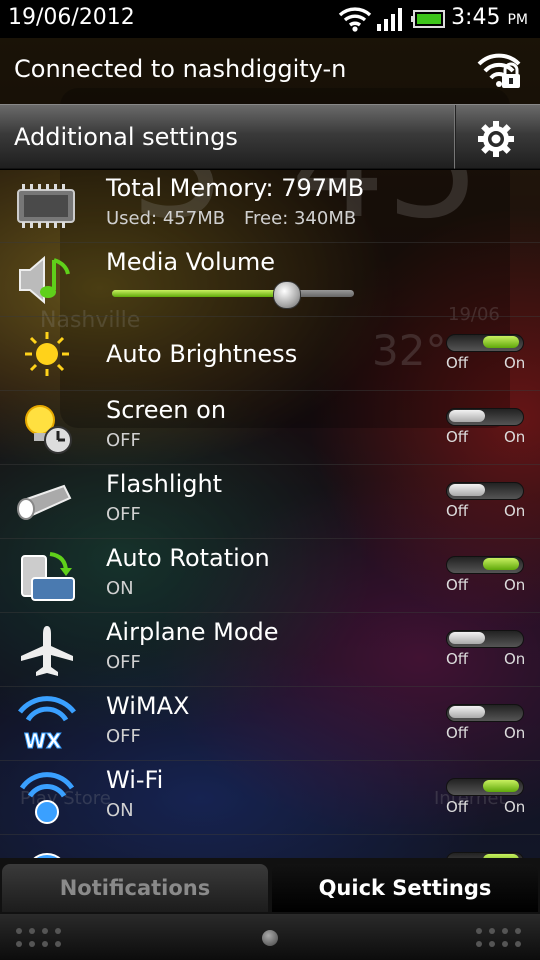 The height and width of the screenshot is (960, 540). What do you see at coordinates (486, 800) in the screenshot?
I see `wi-fi-toggle: Off On` at bounding box center [486, 800].